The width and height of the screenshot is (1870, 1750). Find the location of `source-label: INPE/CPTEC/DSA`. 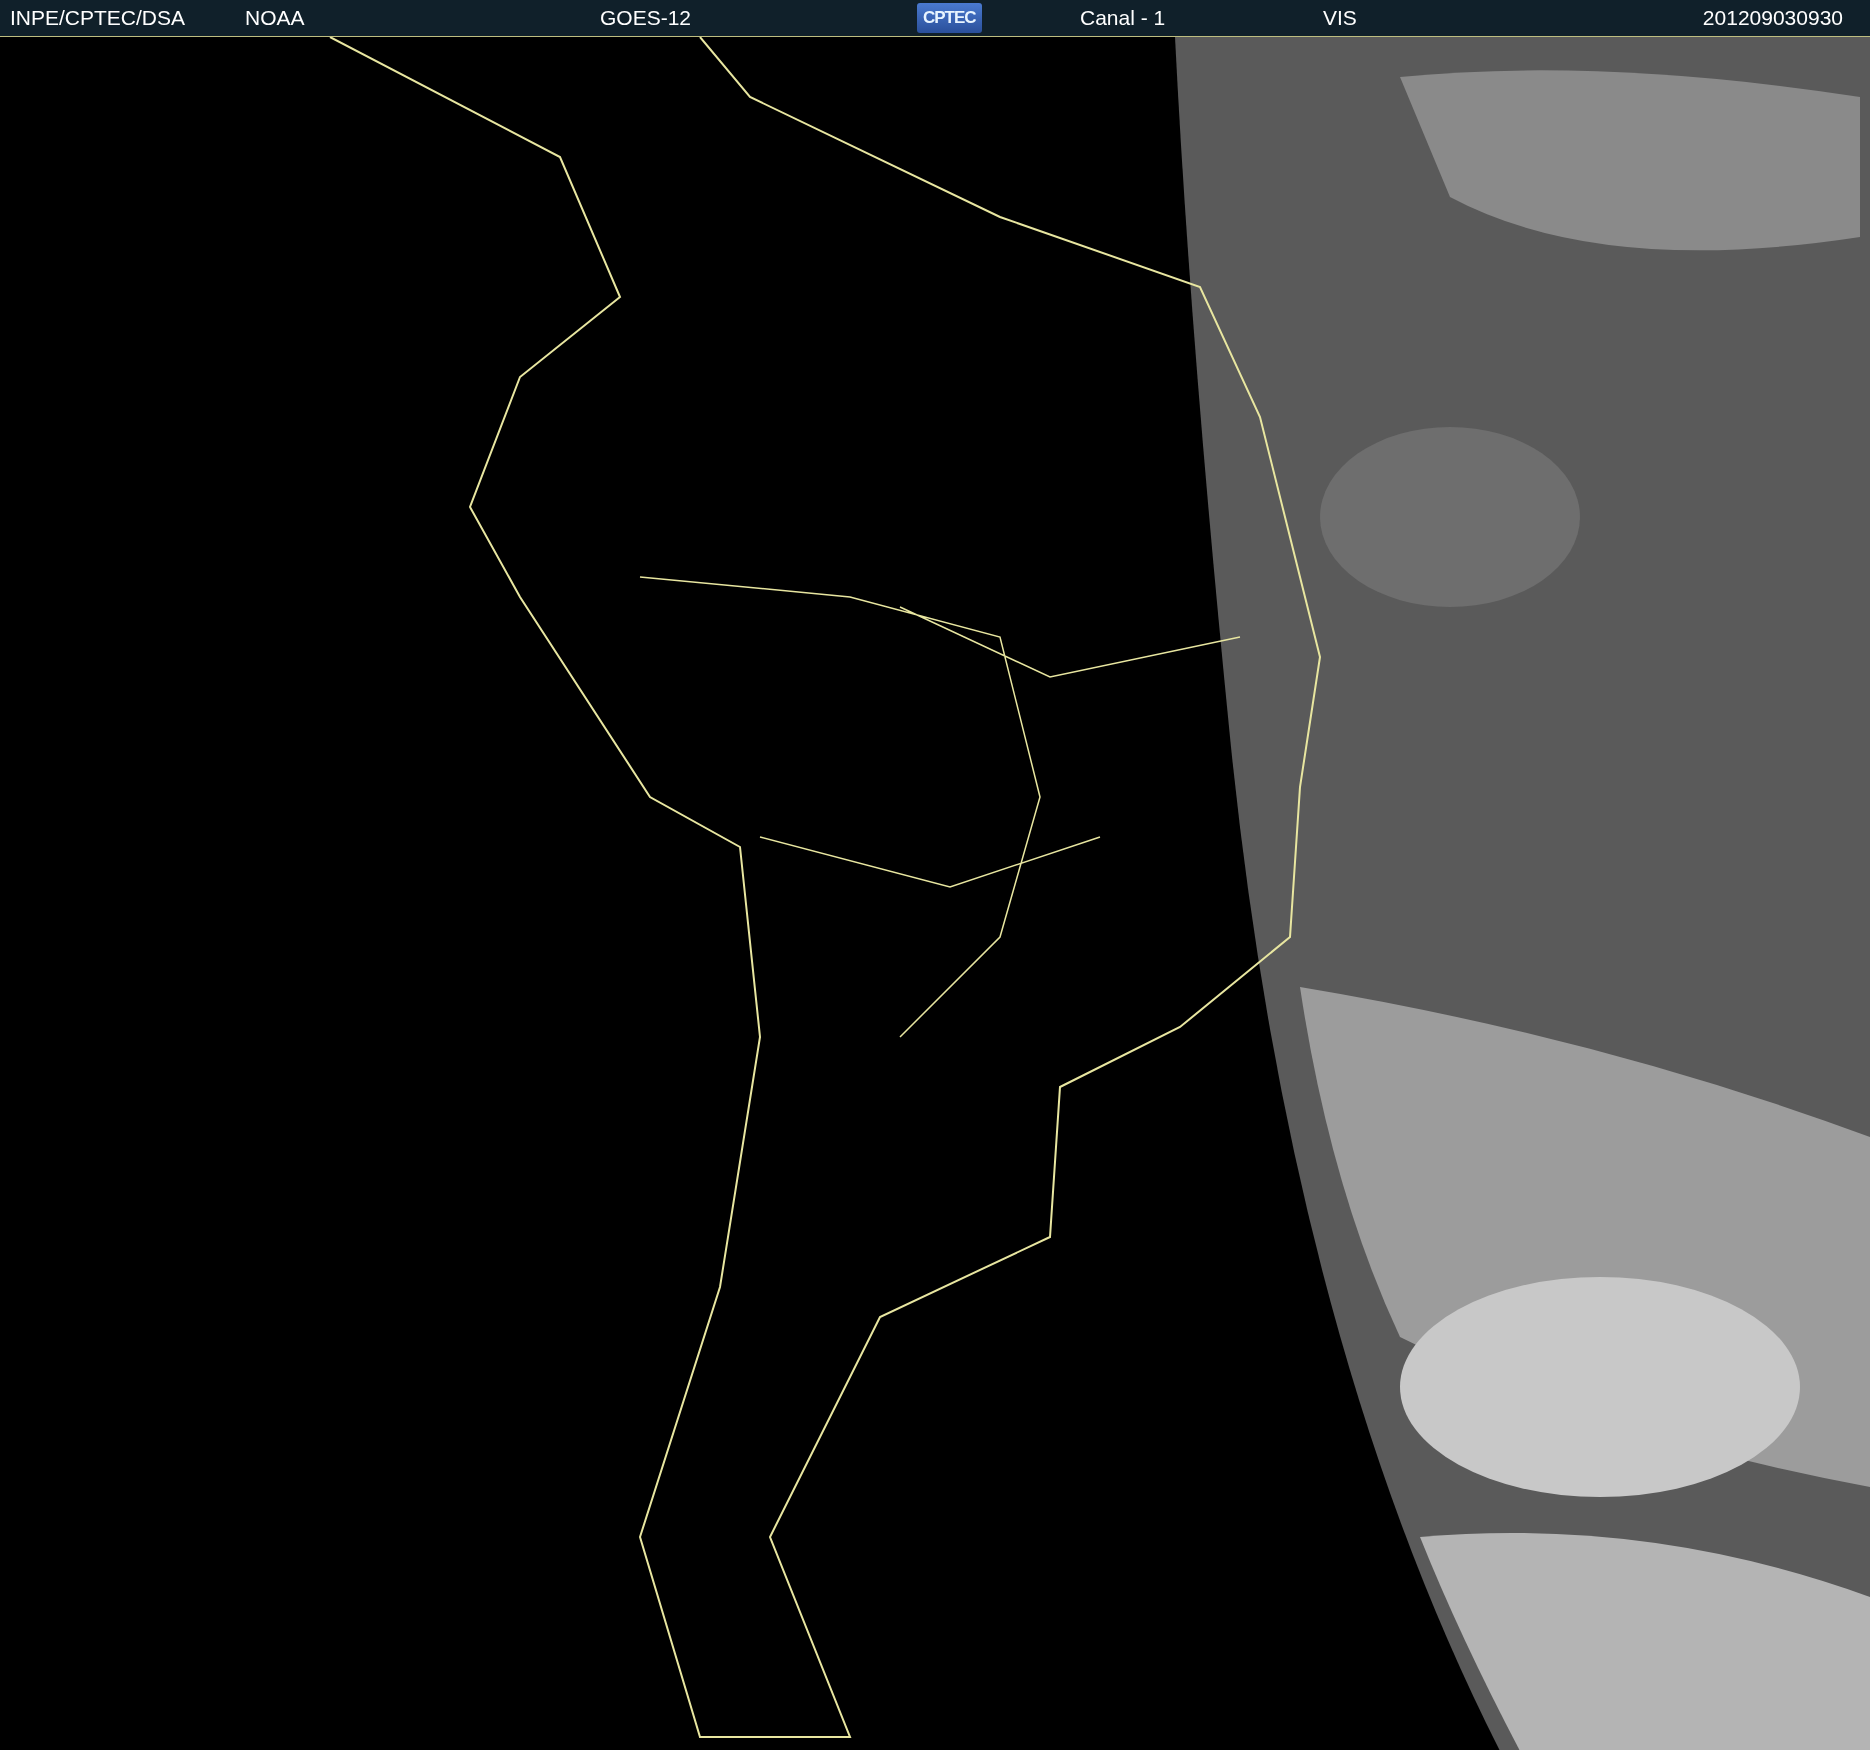

source-label: INPE/CPTEC/DSA is located at coordinates (98, 18).